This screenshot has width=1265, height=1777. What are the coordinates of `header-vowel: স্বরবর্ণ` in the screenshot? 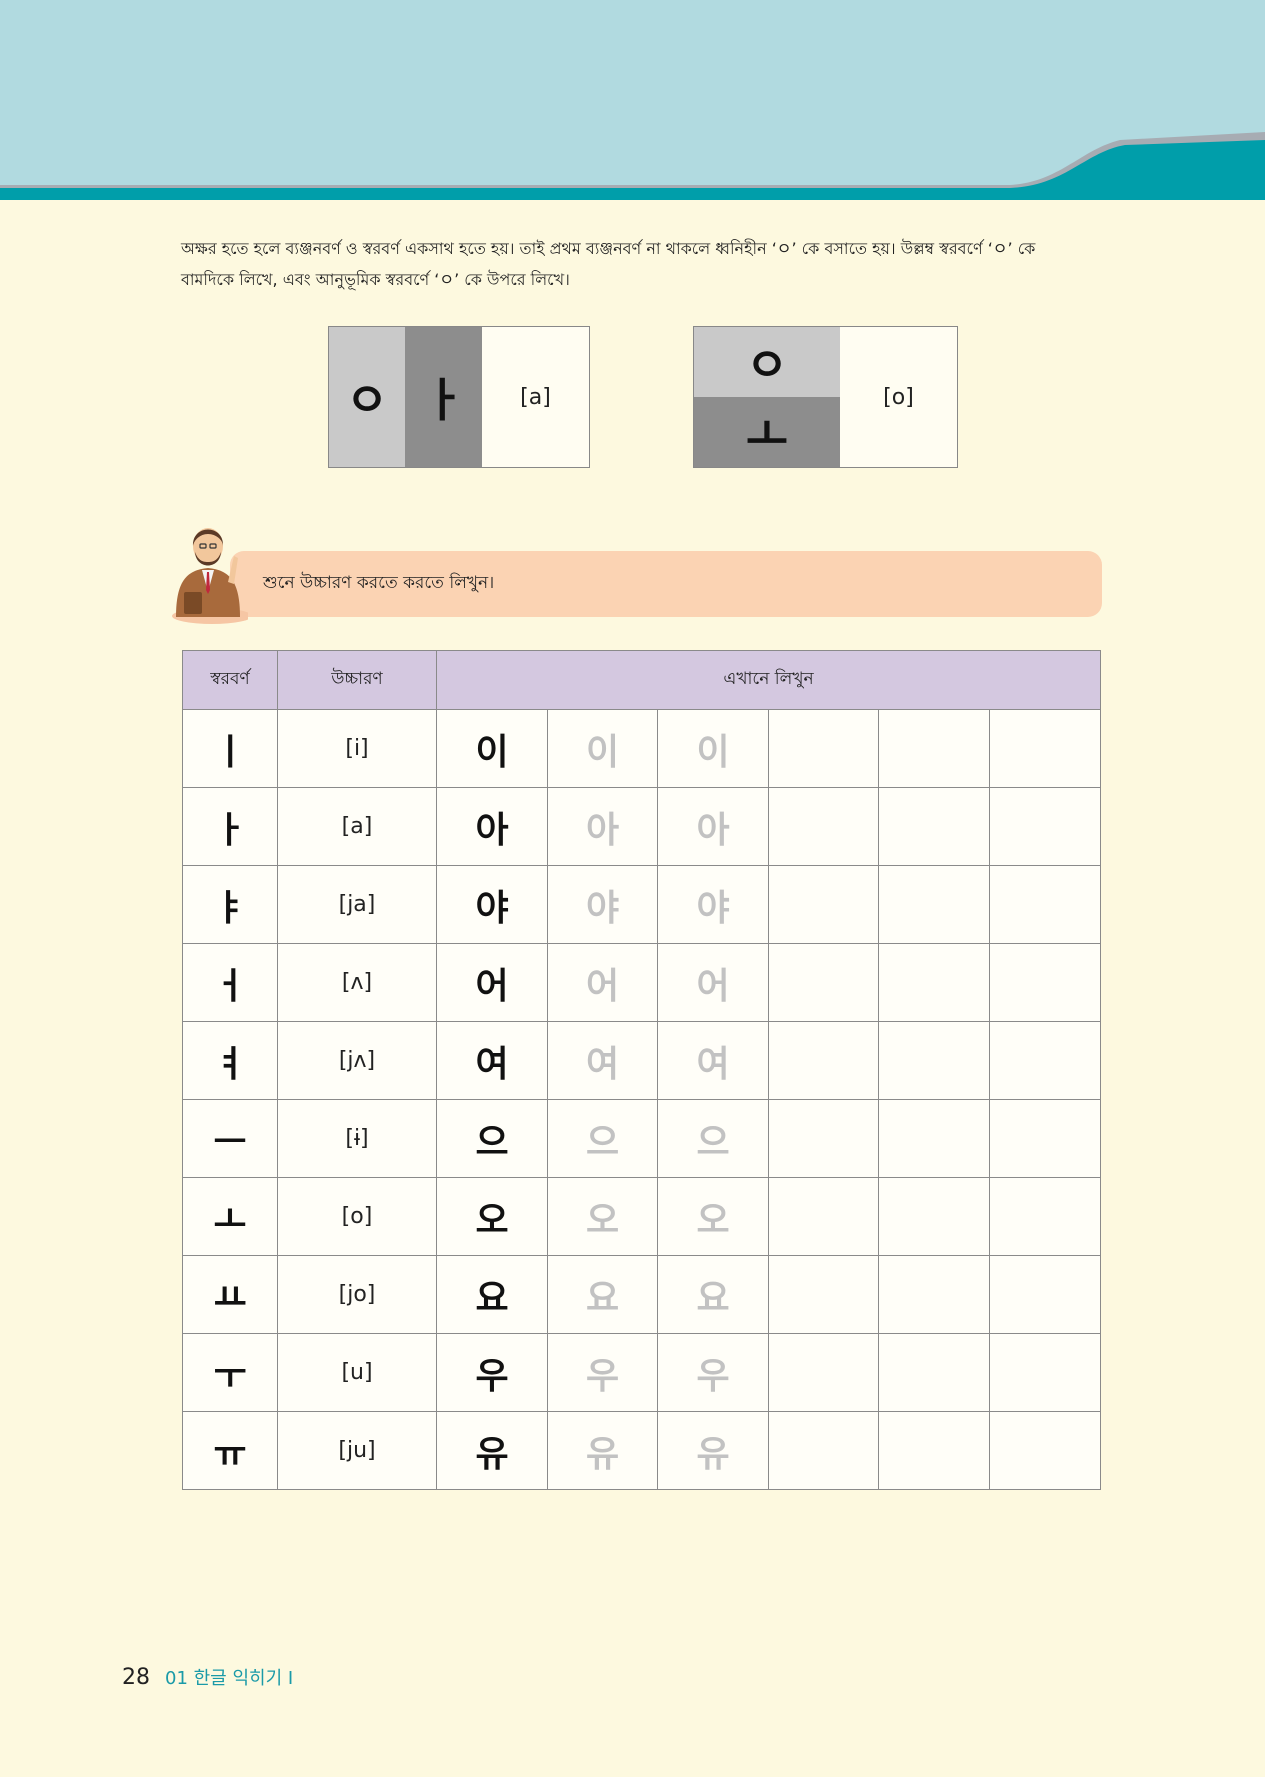 It's located at (230, 680).